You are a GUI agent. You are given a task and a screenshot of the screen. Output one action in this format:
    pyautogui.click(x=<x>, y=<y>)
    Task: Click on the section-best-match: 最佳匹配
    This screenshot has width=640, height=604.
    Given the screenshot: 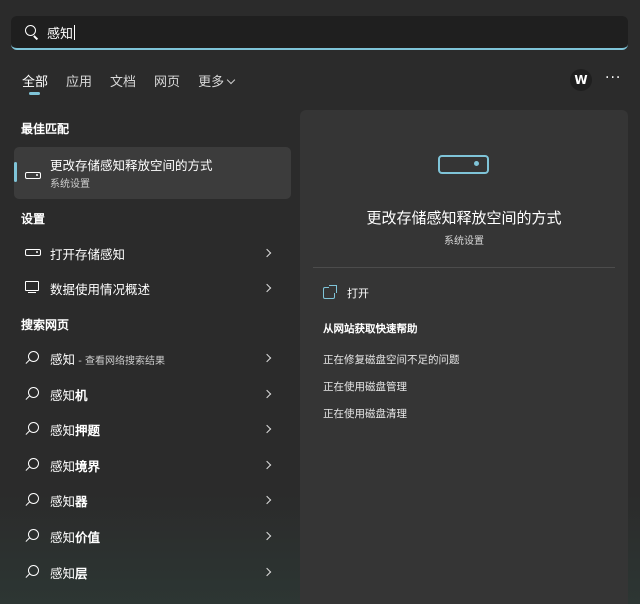 What is the action you would take?
    pyautogui.click(x=45, y=129)
    